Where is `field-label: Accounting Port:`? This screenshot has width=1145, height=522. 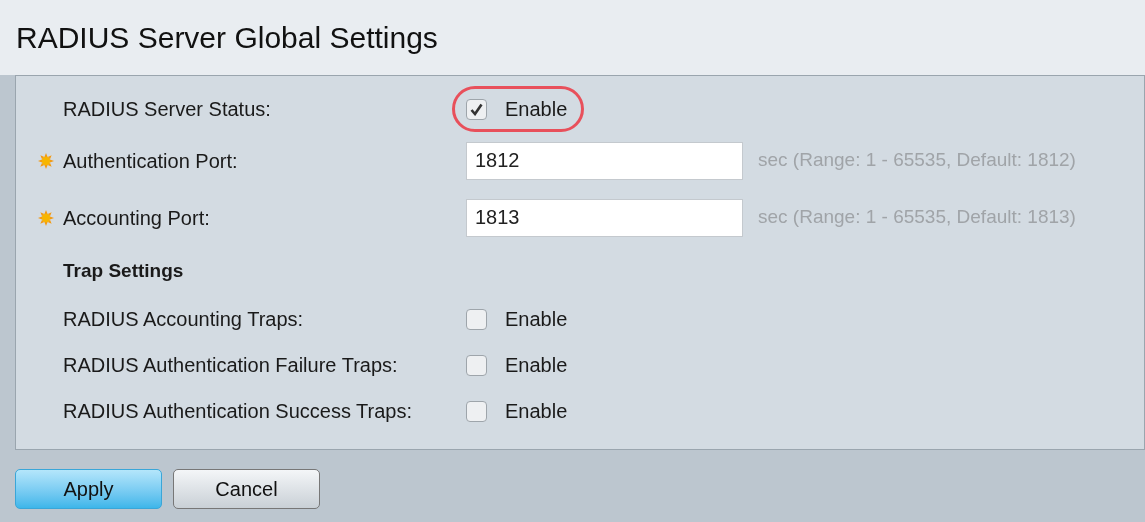
field-label: Accounting Port: is located at coordinates (136, 218).